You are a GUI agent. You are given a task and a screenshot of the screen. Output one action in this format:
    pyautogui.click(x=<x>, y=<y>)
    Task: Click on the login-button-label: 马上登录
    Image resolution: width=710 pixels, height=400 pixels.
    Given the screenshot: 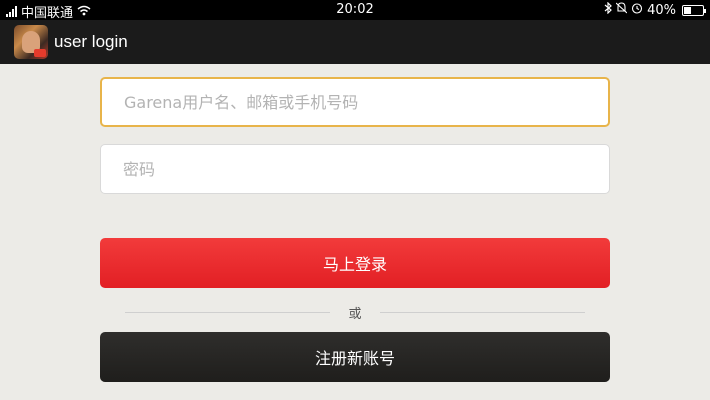 What is the action you would take?
    pyautogui.click(x=354, y=264)
    